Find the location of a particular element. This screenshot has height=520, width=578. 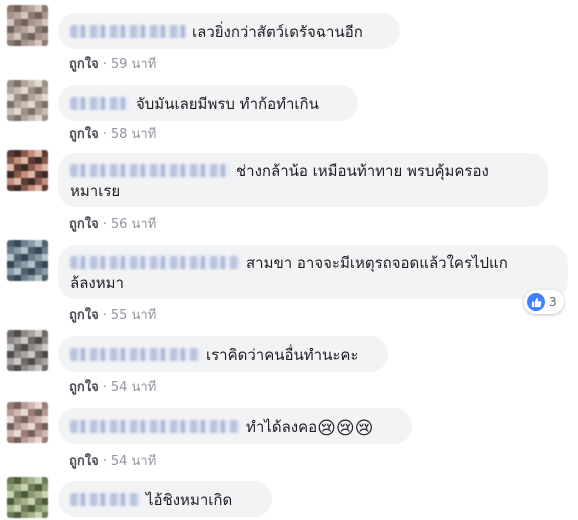

comment-bubble: ทำได้ลงคอ😢😢😢 is located at coordinates (235, 426).